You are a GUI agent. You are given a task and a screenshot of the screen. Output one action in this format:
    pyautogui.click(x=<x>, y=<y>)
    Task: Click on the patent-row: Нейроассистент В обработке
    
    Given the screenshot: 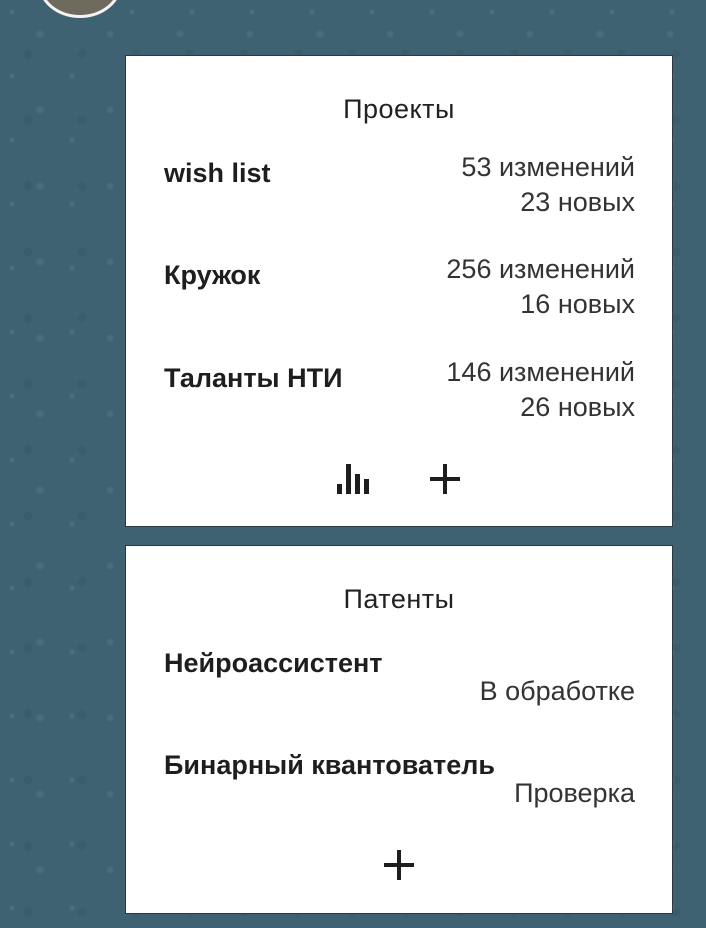 What is the action you would take?
    pyautogui.click(x=399, y=688)
    